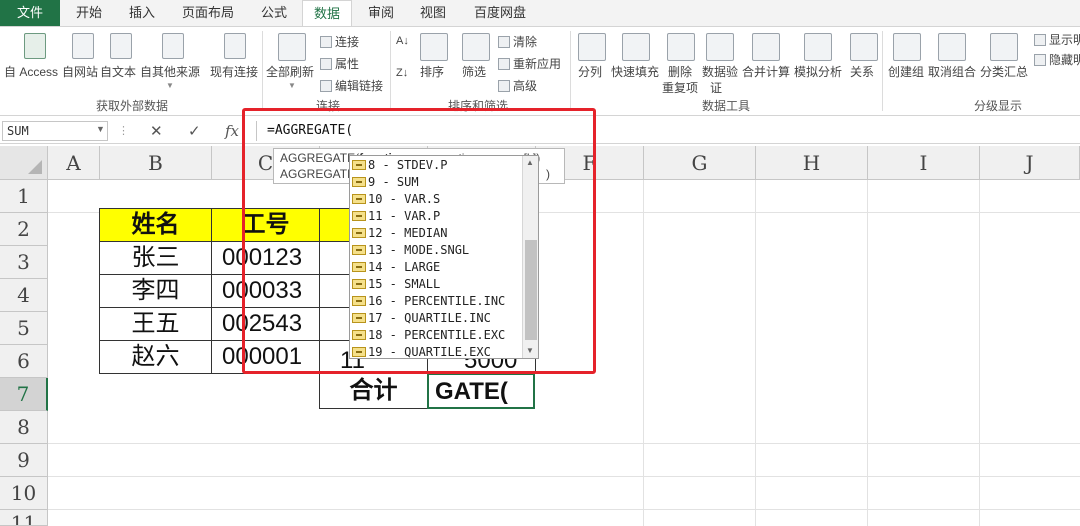 The width and height of the screenshot is (1080, 526). I want to click on existing-connections-button: 现有连接, so click(234, 71).